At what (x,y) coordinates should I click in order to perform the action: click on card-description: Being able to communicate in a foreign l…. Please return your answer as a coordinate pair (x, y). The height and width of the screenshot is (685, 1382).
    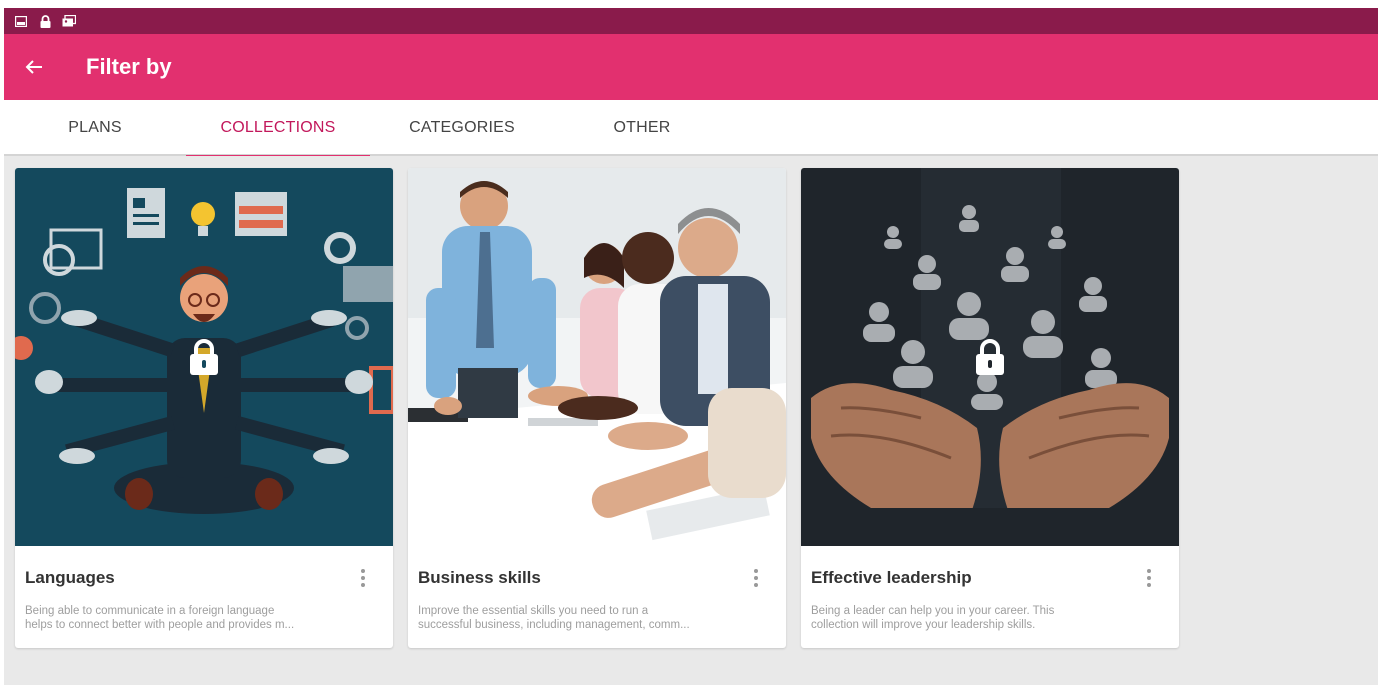
    Looking at the image, I should click on (200, 618).